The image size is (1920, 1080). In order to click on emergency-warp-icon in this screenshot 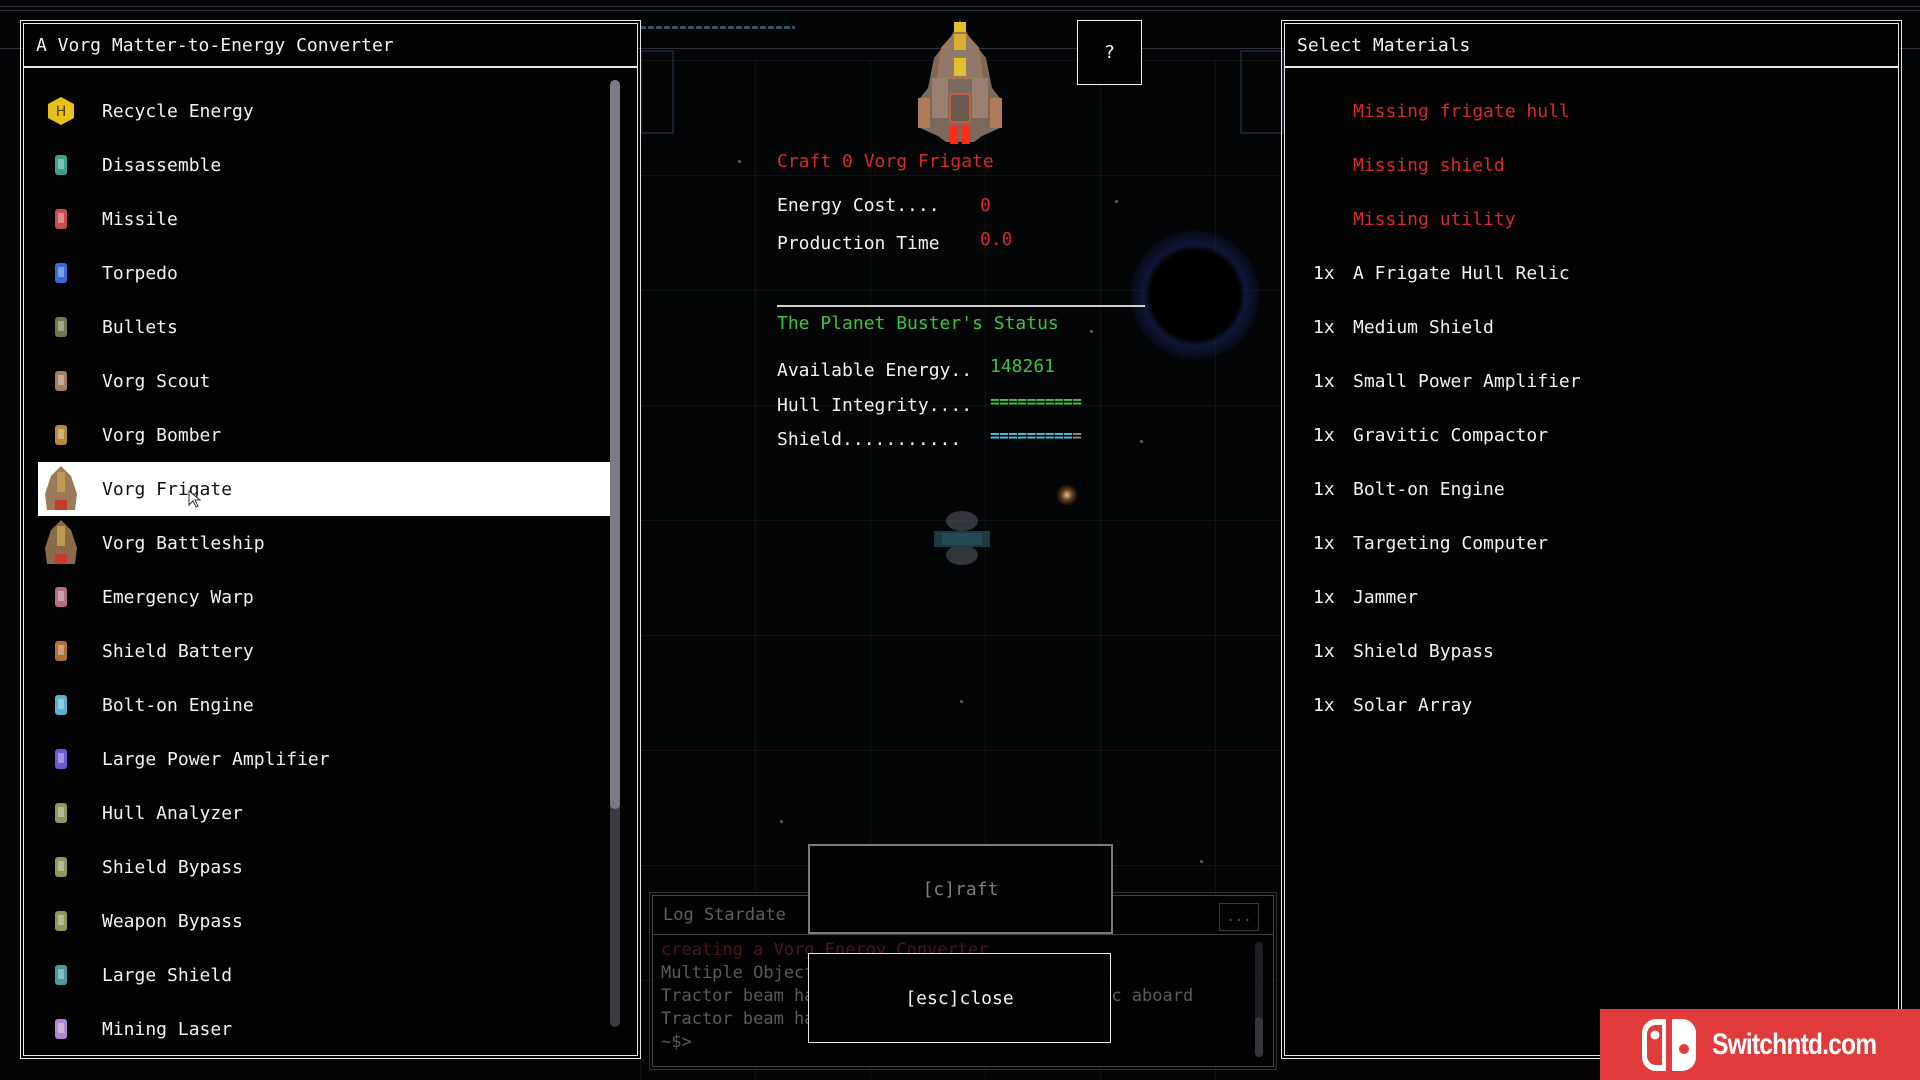, I will do `click(61, 597)`.